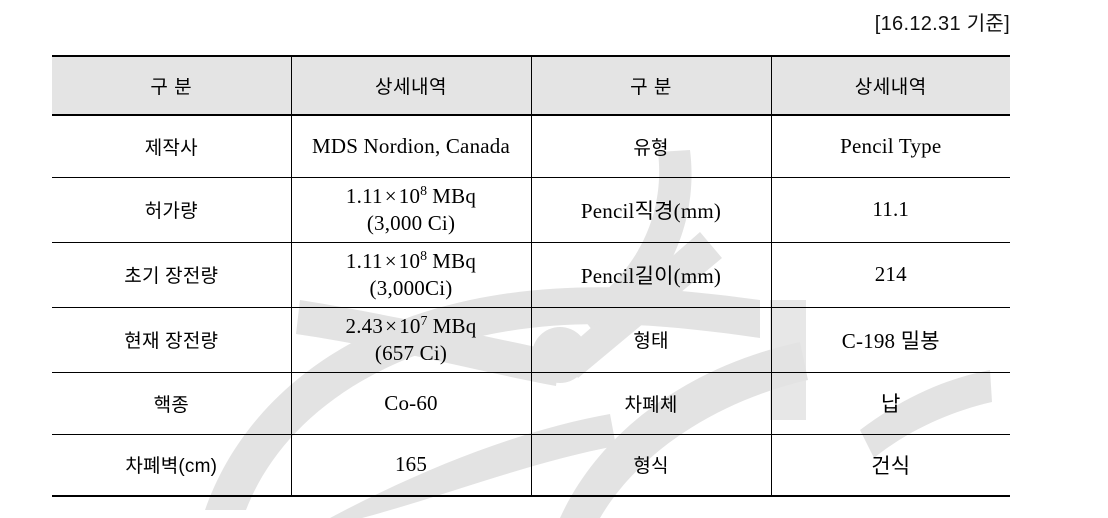 Image resolution: width=1108 pixels, height=518 pixels. What do you see at coordinates (890, 209) in the screenshot?
I see `row-value-pencil-diameter: 11.1` at bounding box center [890, 209].